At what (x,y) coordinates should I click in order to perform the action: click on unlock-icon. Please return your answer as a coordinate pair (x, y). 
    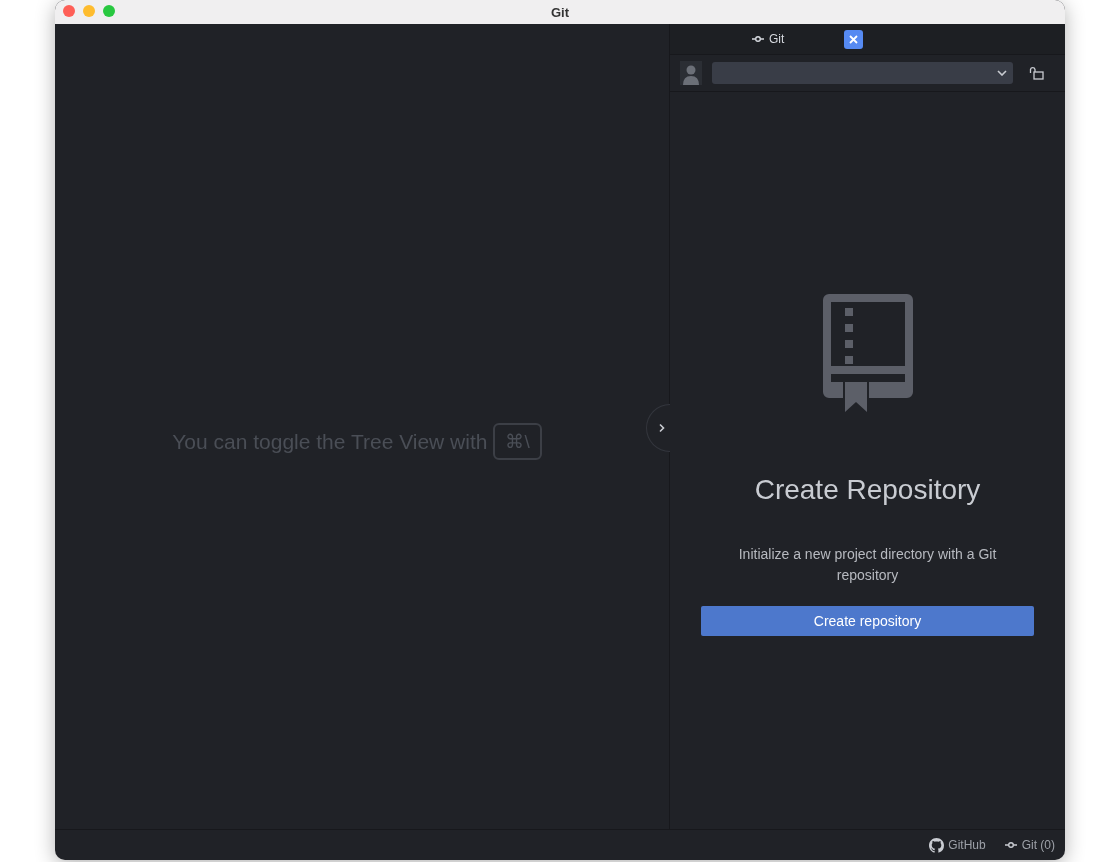
    Looking at the image, I should click on (1037, 73).